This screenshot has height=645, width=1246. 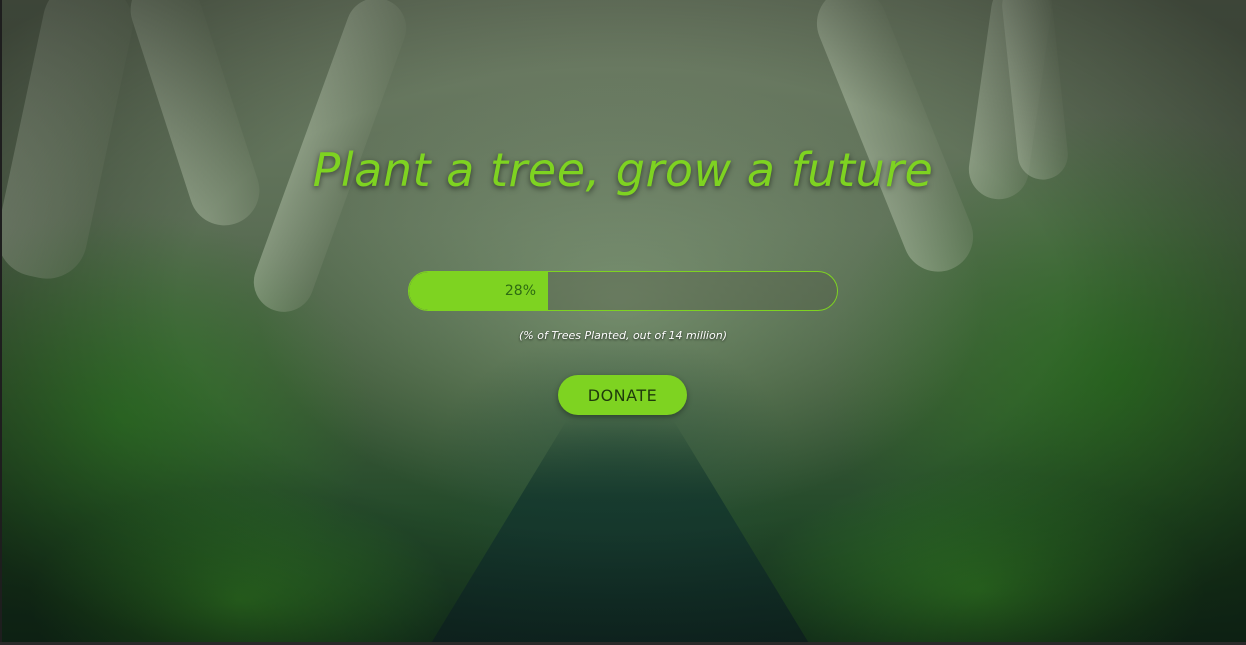 What do you see at coordinates (623, 170) in the screenshot?
I see `hero-headline: Plant a tree, grow a future` at bounding box center [623, 170].